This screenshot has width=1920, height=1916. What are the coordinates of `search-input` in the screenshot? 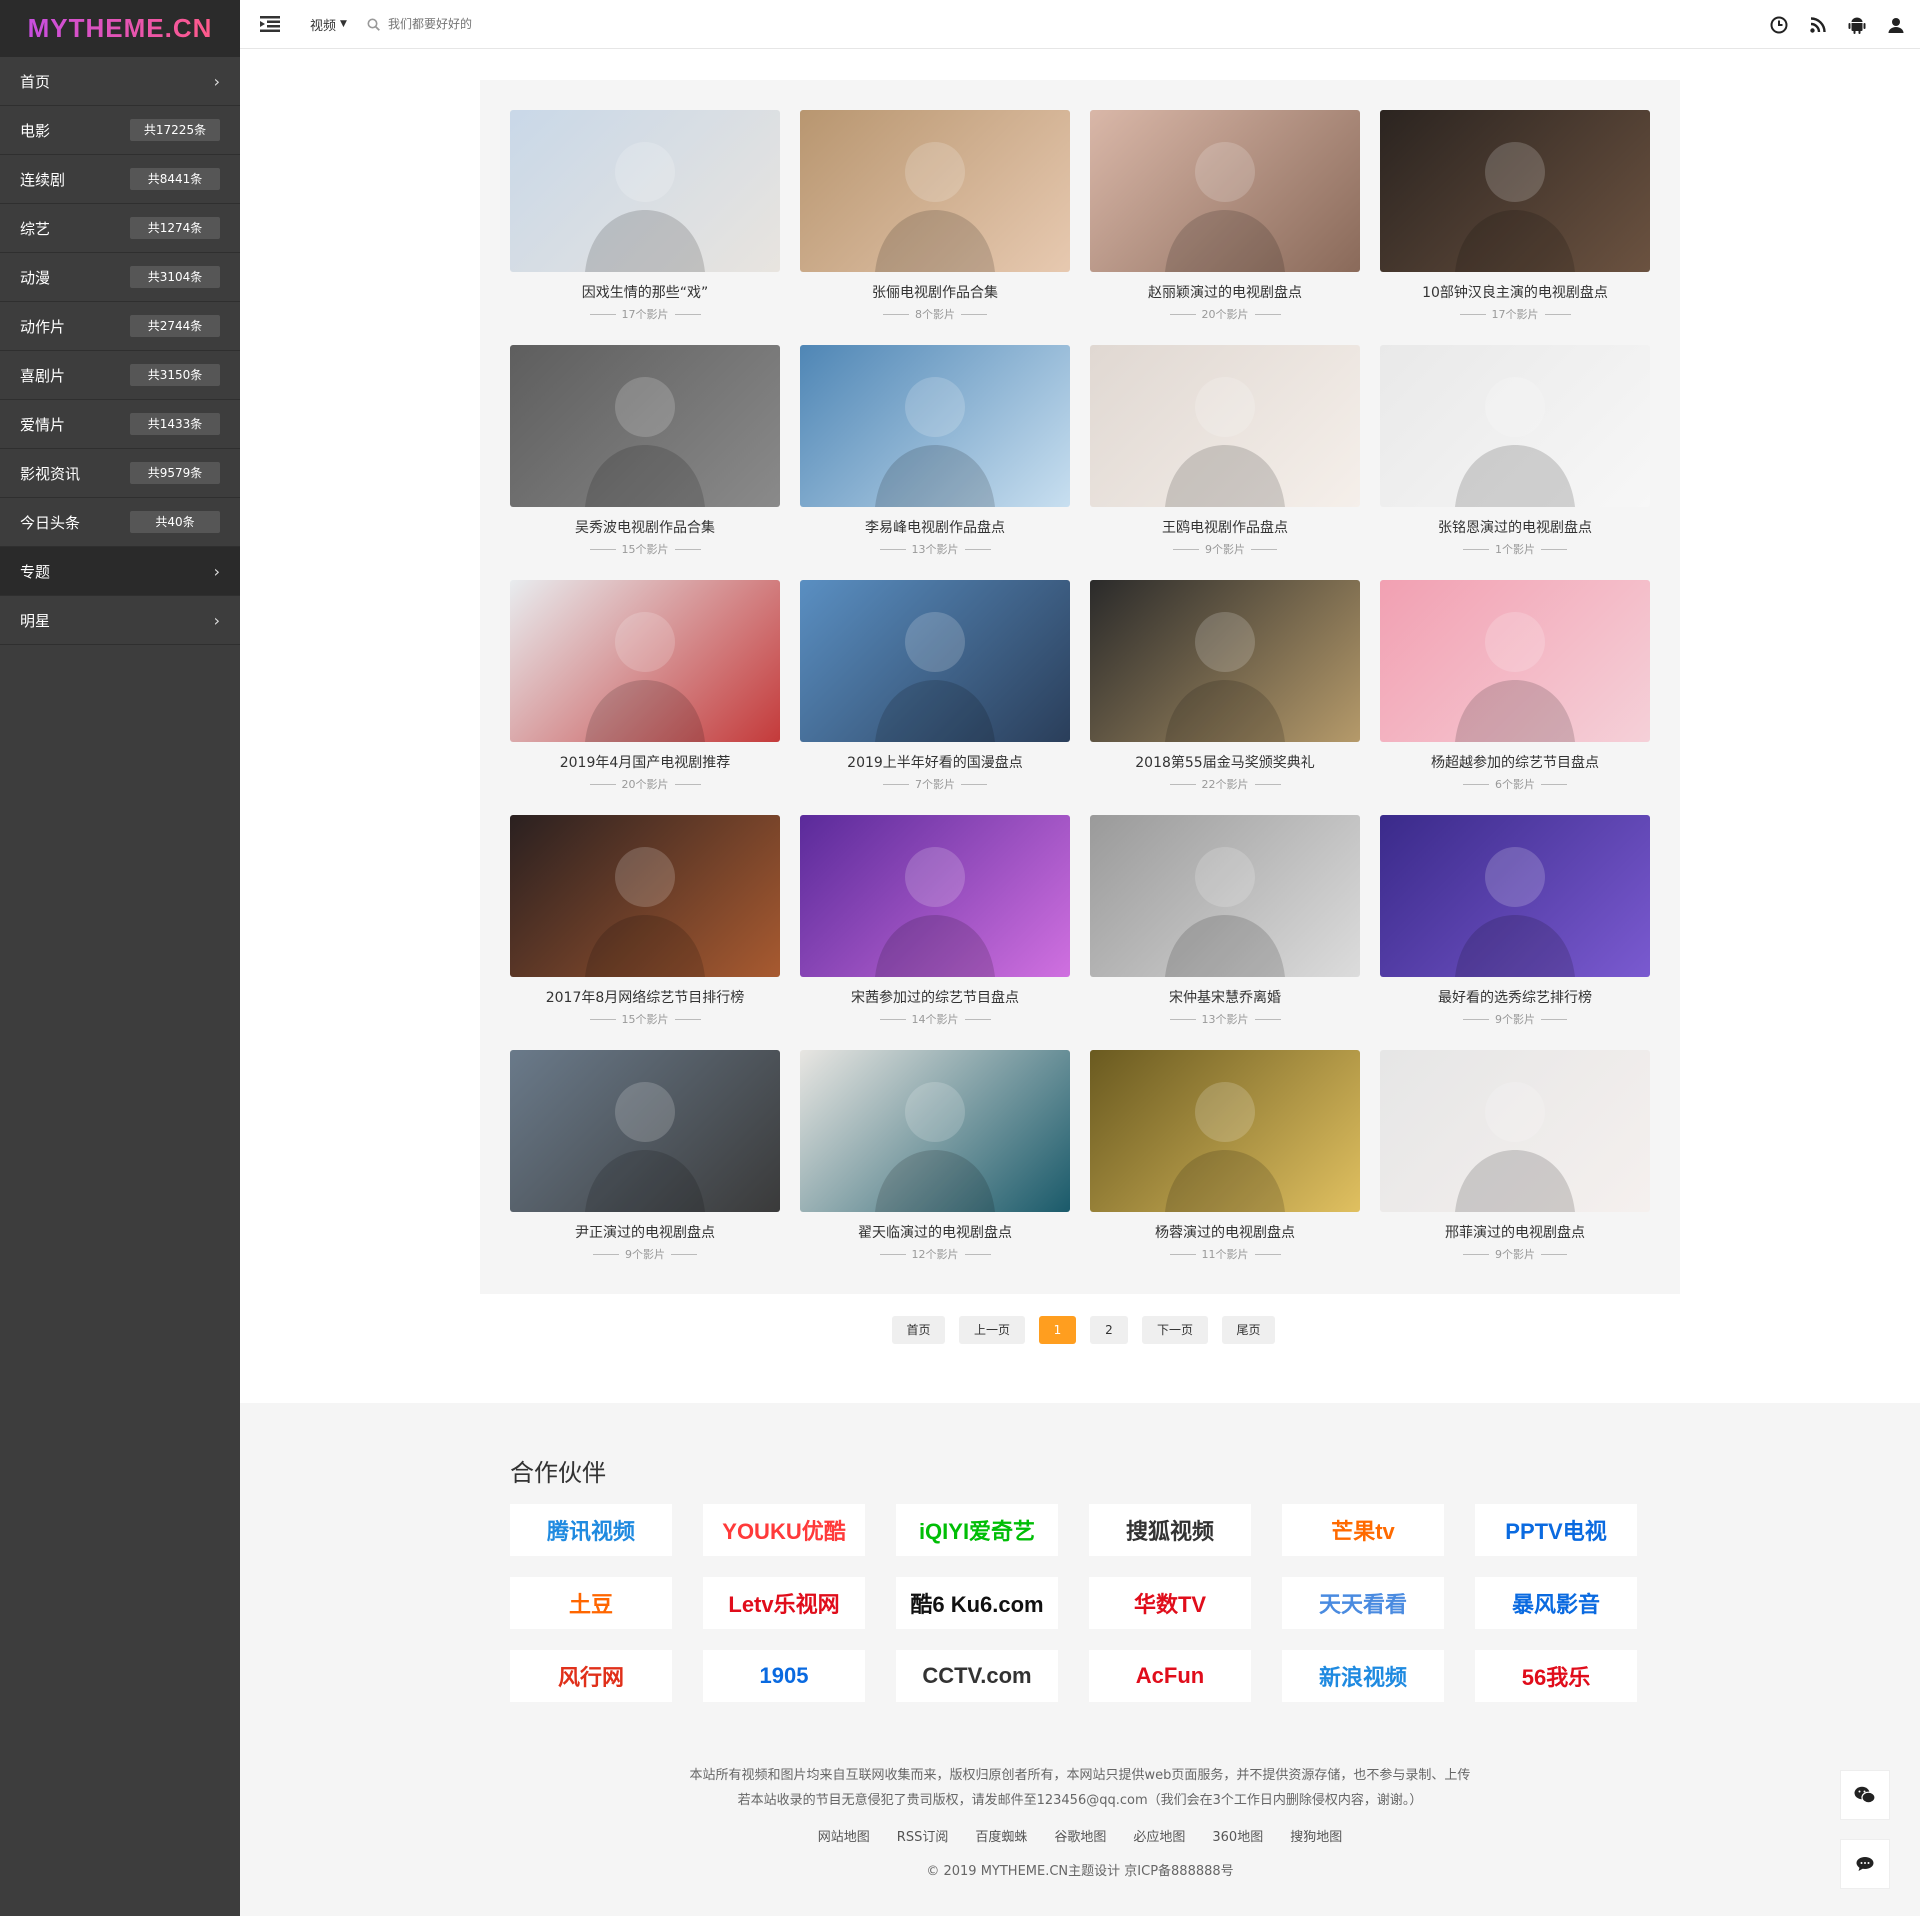 It's located at (537, 24).